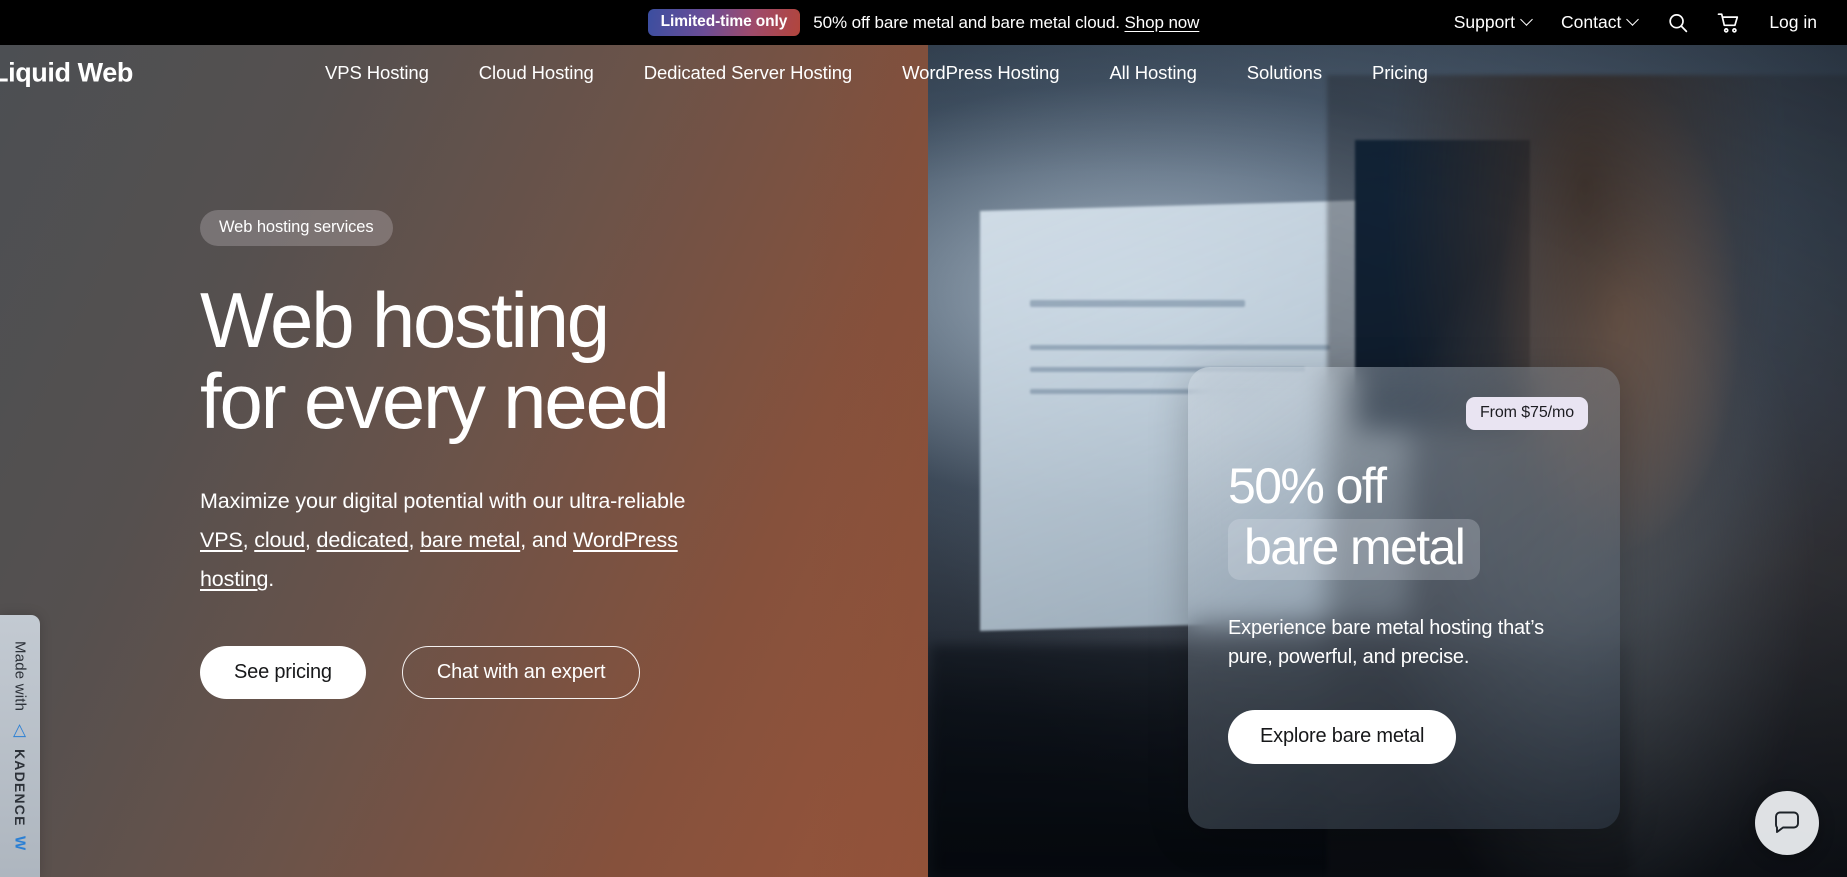  I want to click on explore-bare-metal-button: Explore bare metal, so click(1342, 736).